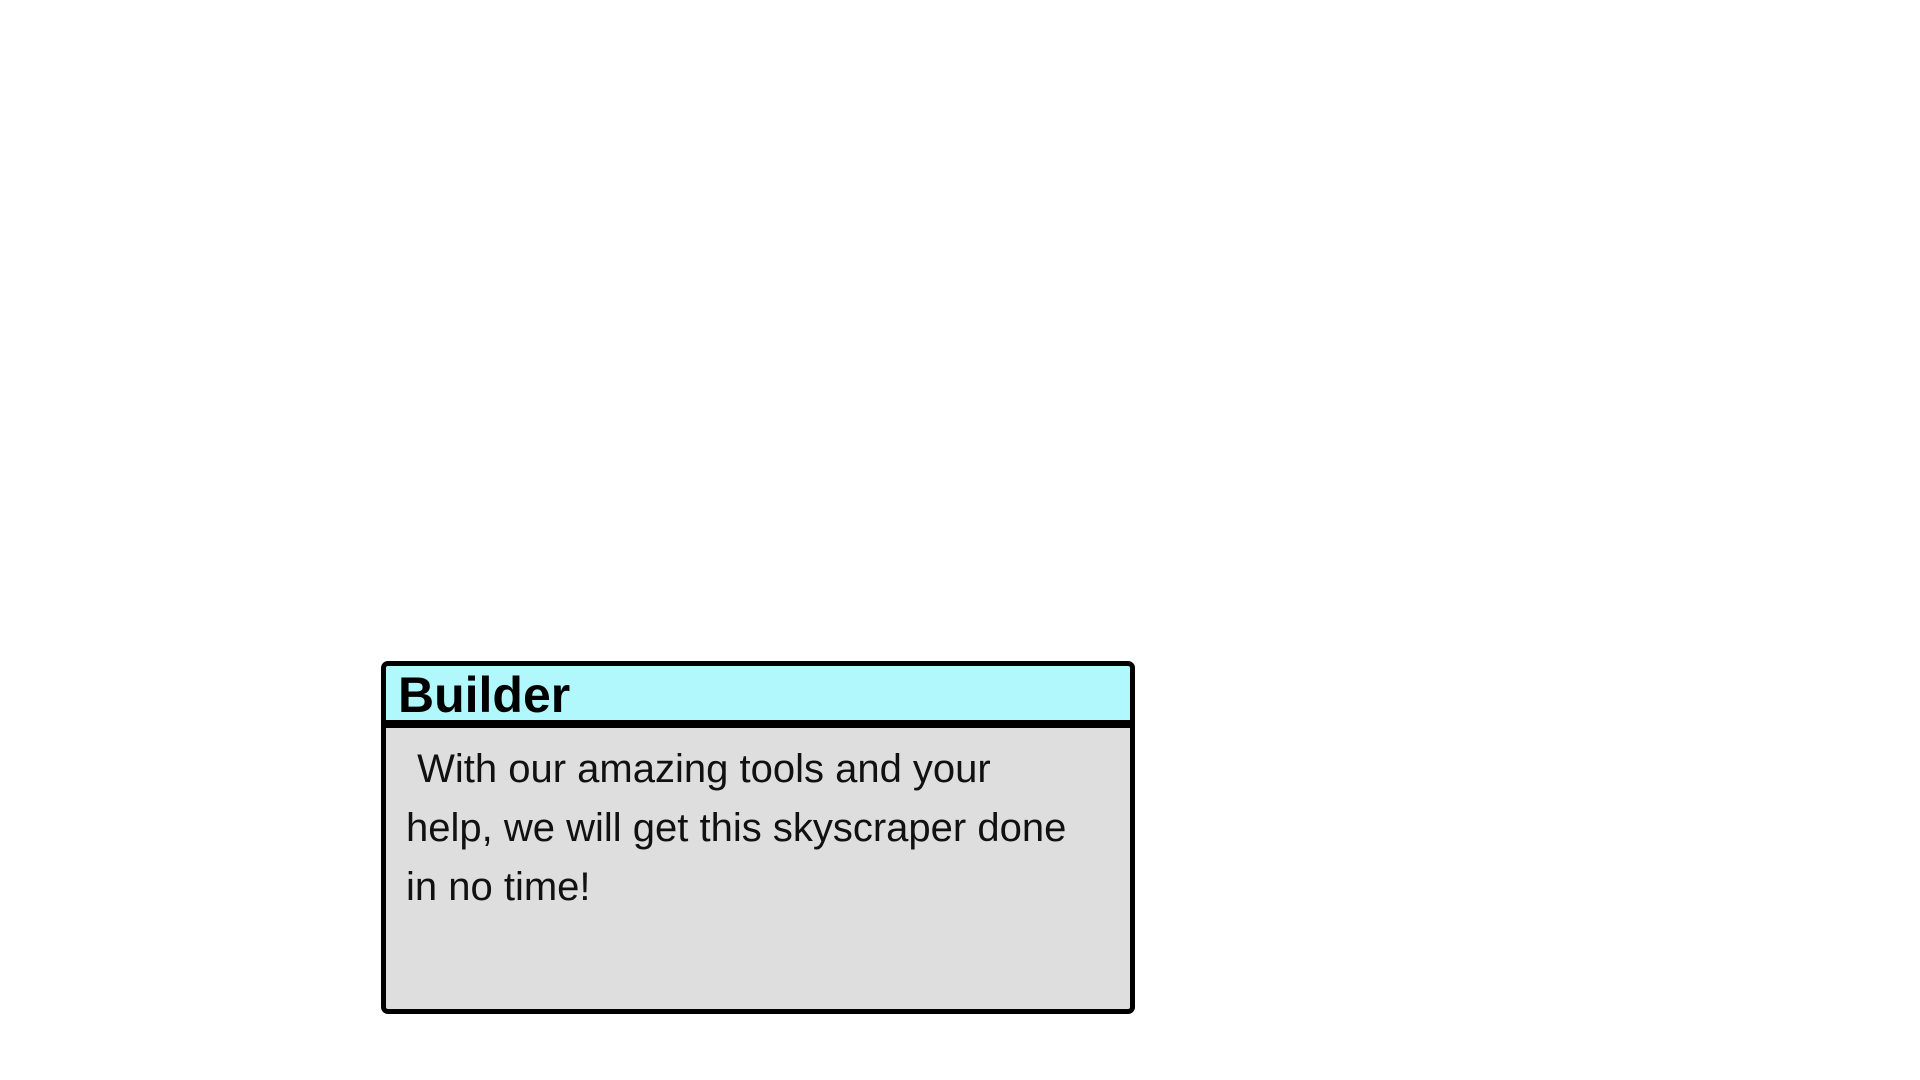 The width and height of the screenshot is (1920, 1080). Describe the element at coordinates (758, 693) in the screenshot. I see `speaker-name-plate: Builder` at that location.